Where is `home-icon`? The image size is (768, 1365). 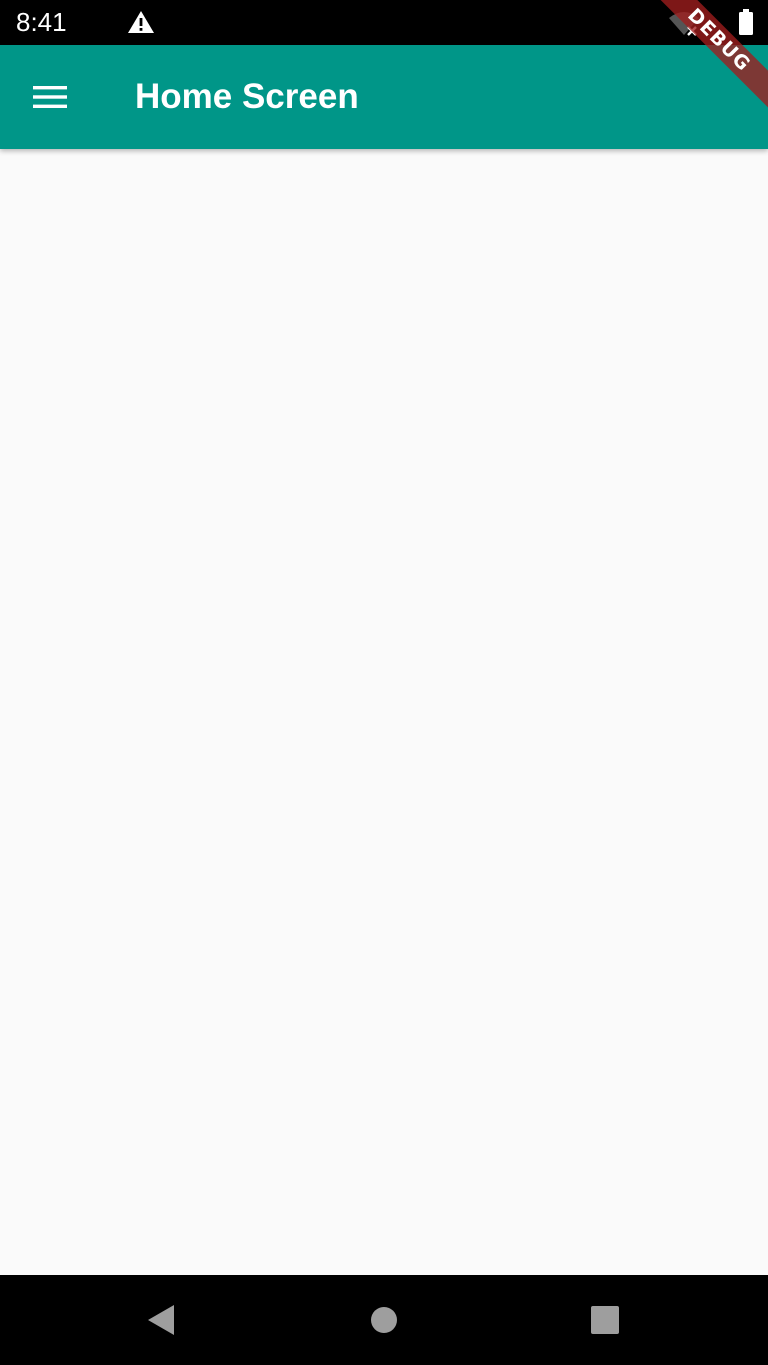 home-icon is located at coordinates (384, 1320).